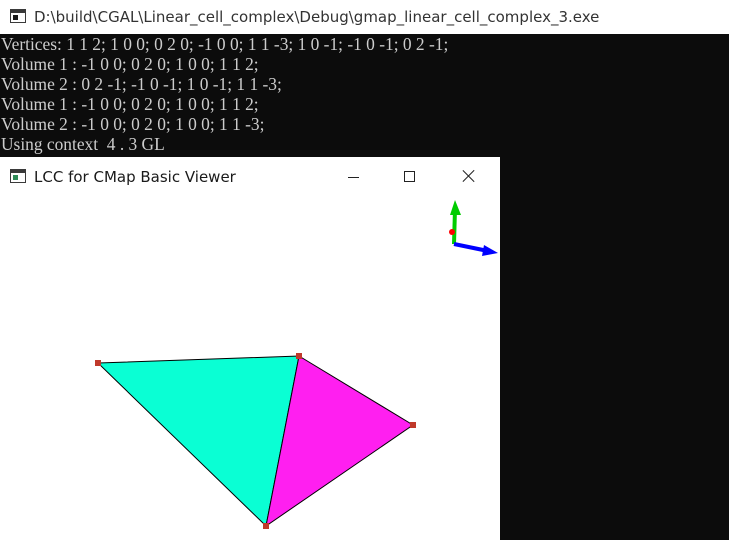 The height and width of the screenshot is (540, 729). Describe the element at coordinates (198, 441) in the screenshot. I see `face-left` at that location.